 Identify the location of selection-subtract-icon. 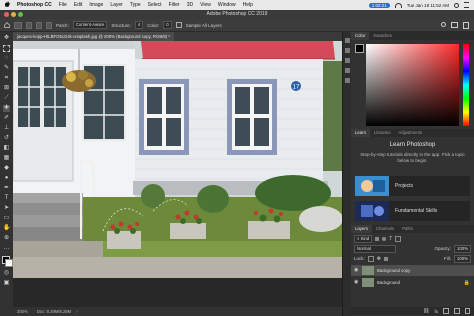
(49, 25).